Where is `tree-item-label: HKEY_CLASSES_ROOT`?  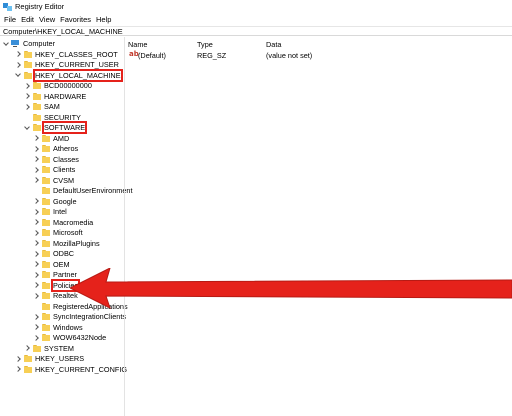 tree-item-label: HKEY_CLASSES_ROOT is located at coordinates (76, 54).